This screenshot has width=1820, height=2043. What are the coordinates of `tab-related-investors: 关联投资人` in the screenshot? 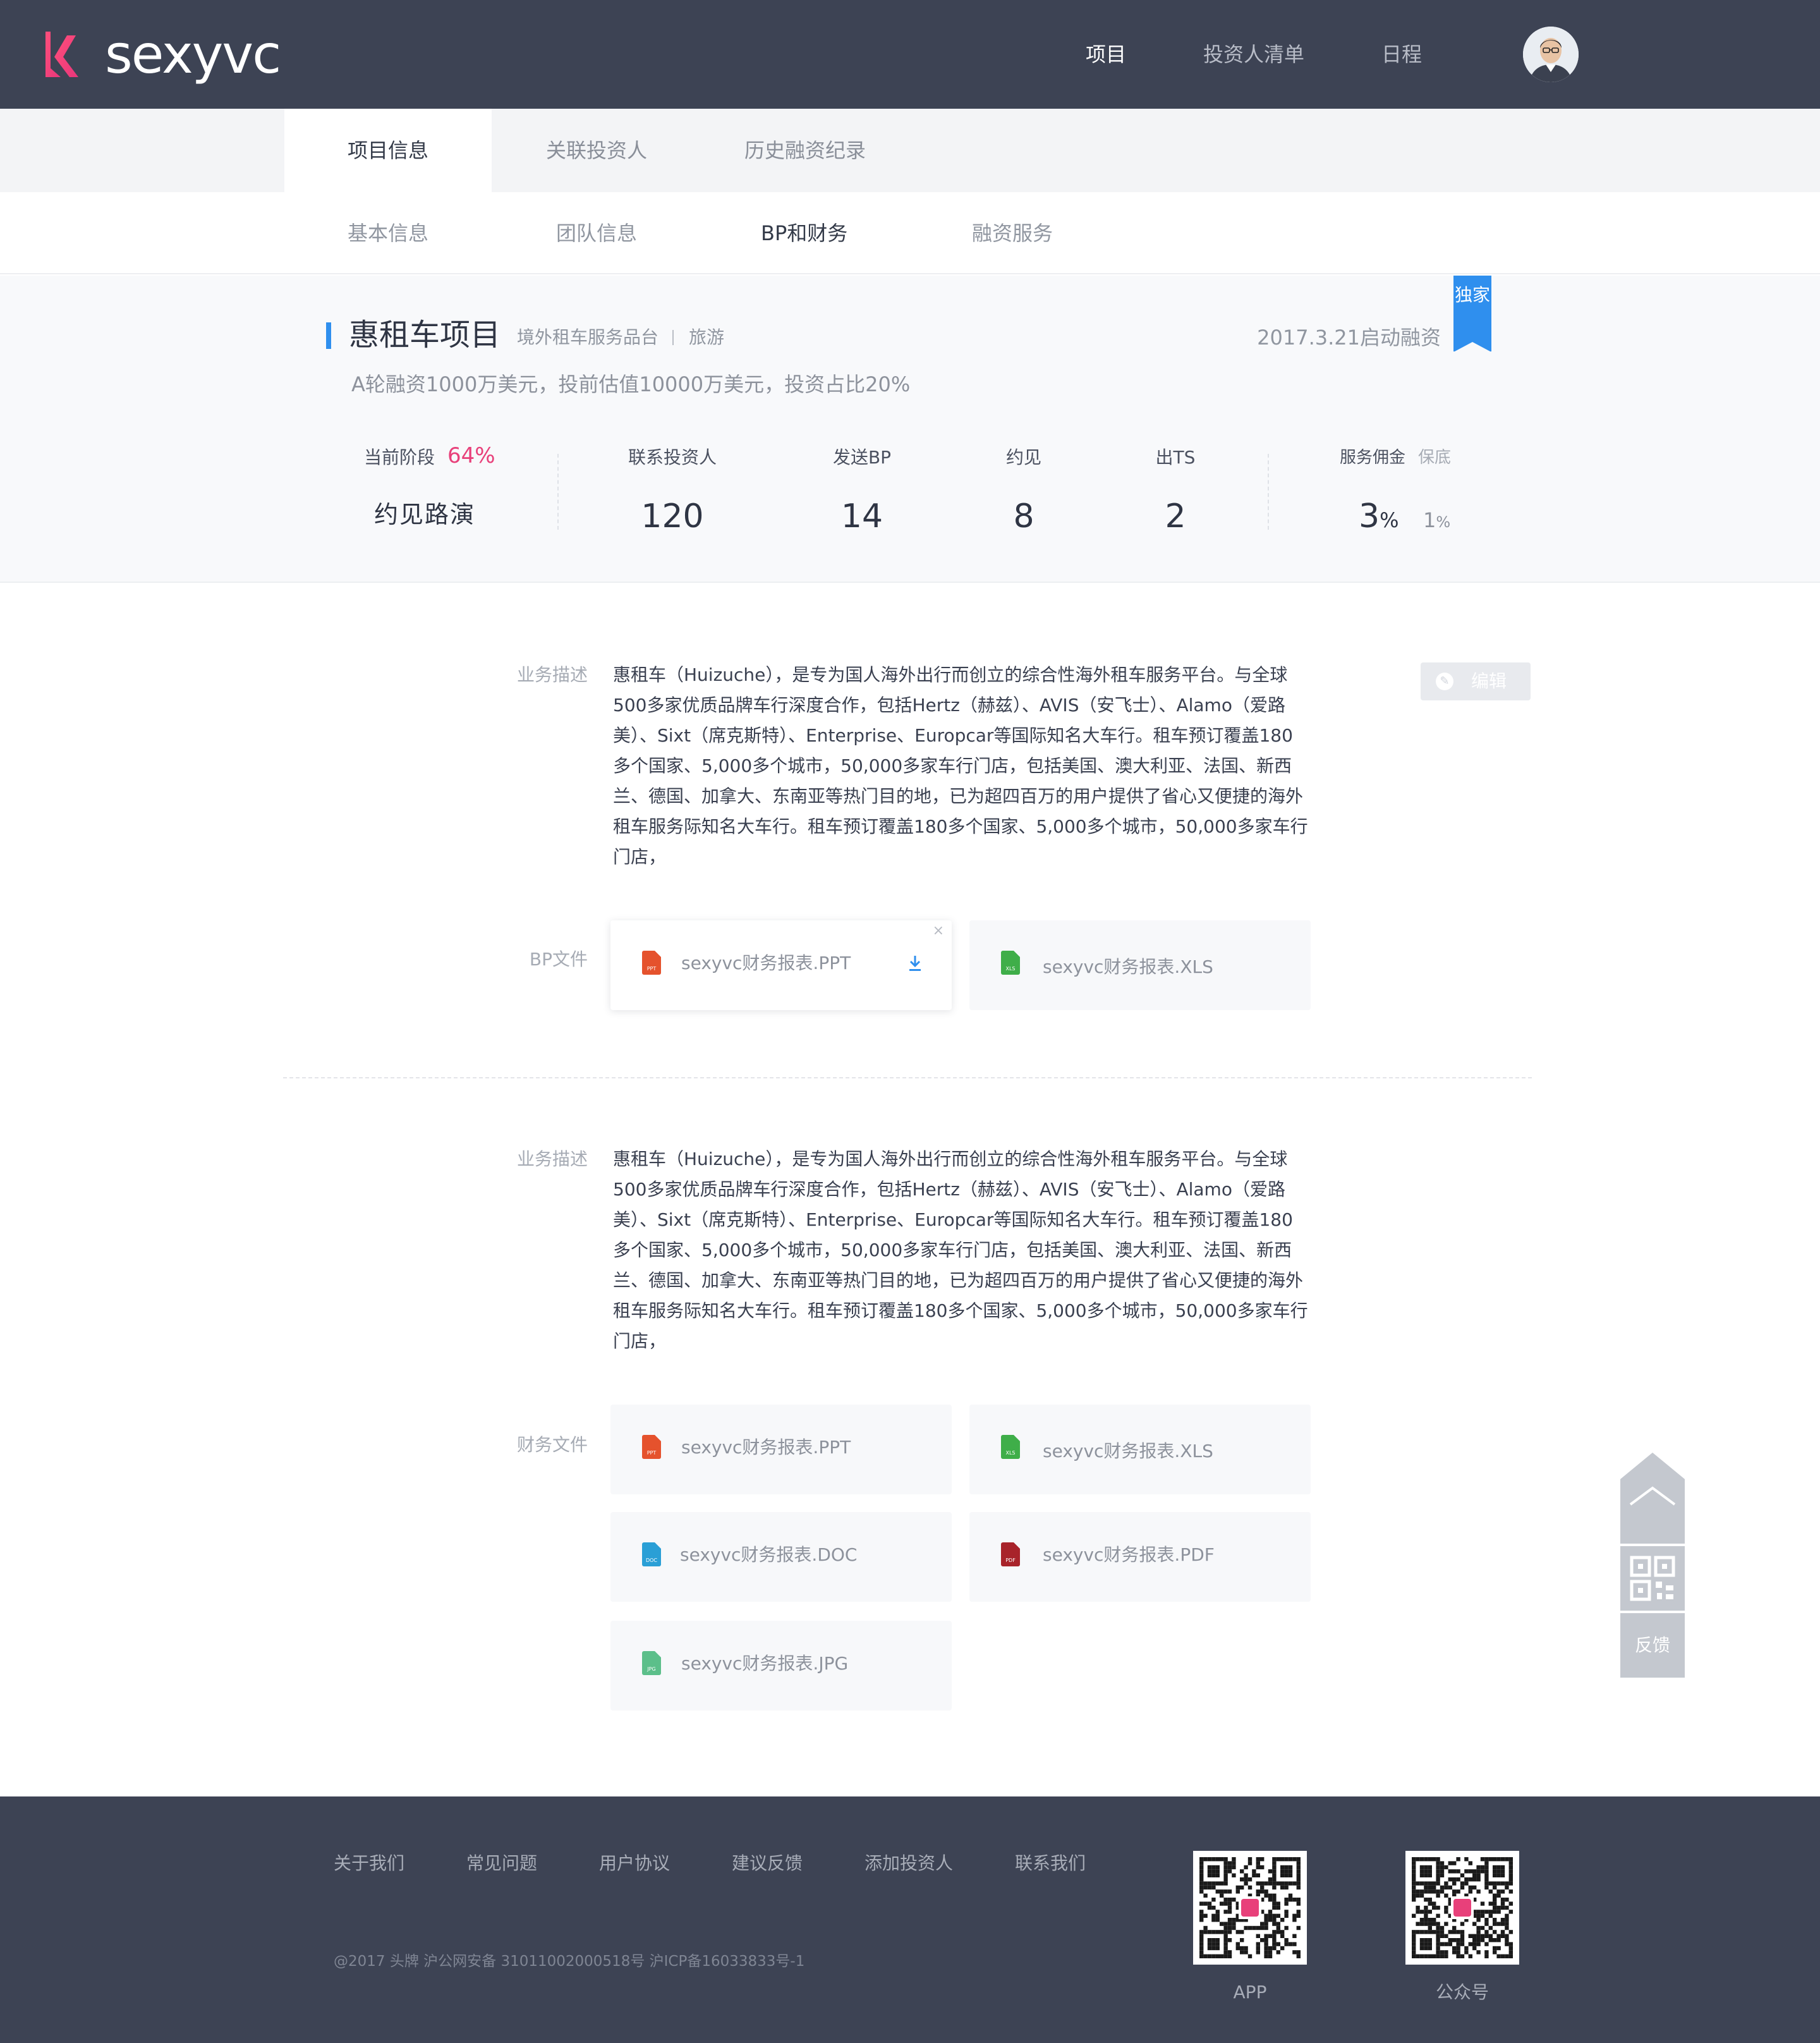 It's located at (597, 150).